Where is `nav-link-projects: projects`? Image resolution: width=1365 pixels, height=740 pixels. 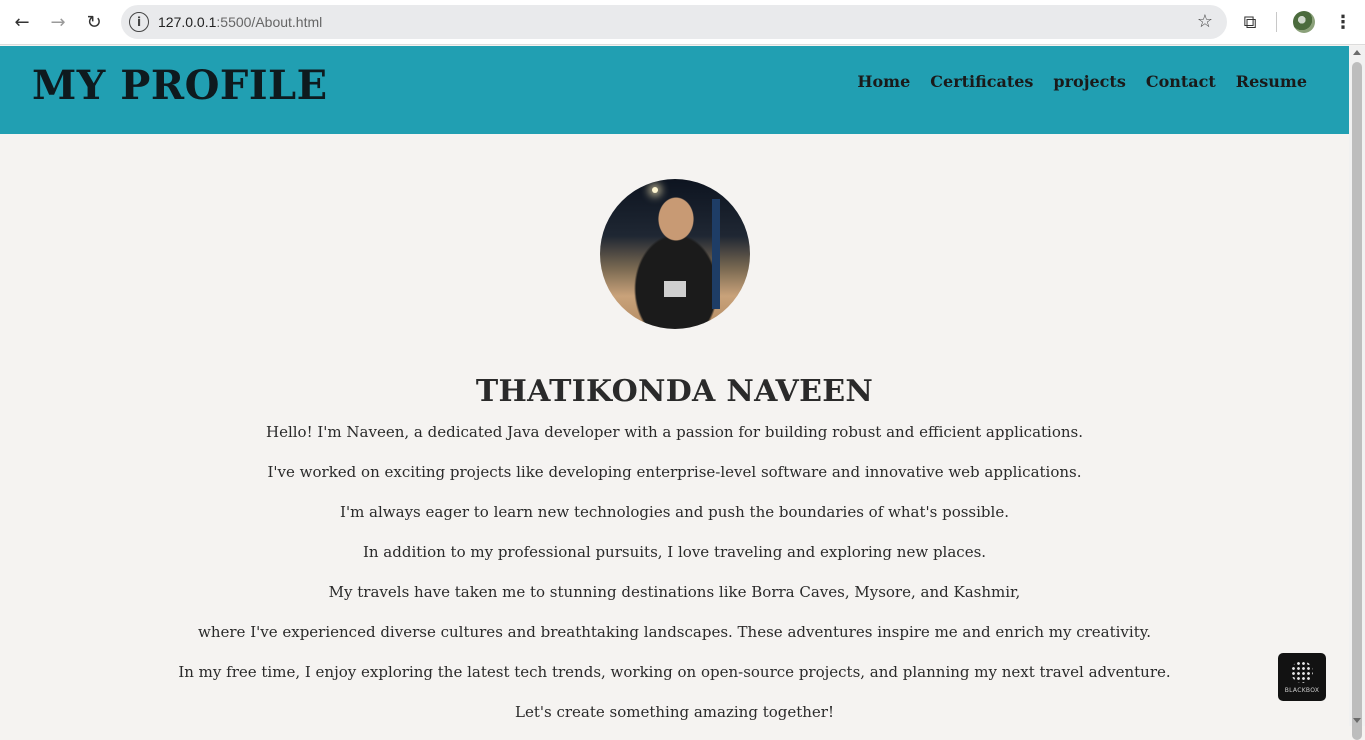
nav-link-projects: projects is located at coordinates (1089, 81).